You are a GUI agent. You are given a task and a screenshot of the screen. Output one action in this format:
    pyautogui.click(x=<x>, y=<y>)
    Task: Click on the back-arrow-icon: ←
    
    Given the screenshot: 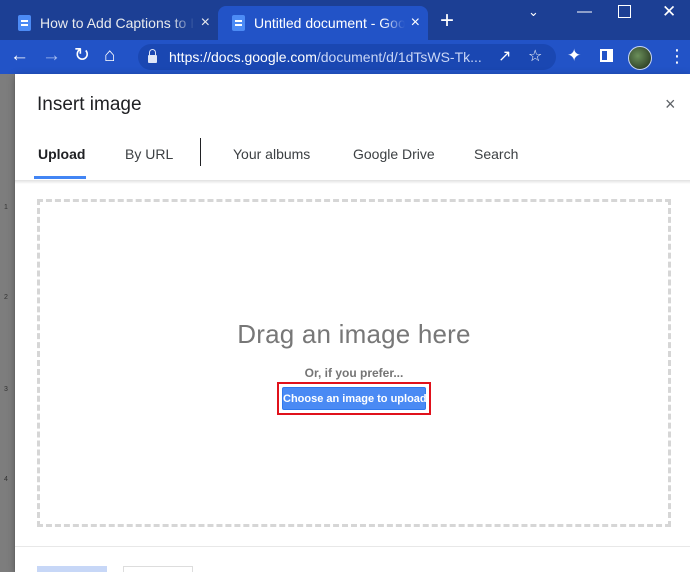 What is the action you would take?
    pyautogui.click(x=19, y=56)
    